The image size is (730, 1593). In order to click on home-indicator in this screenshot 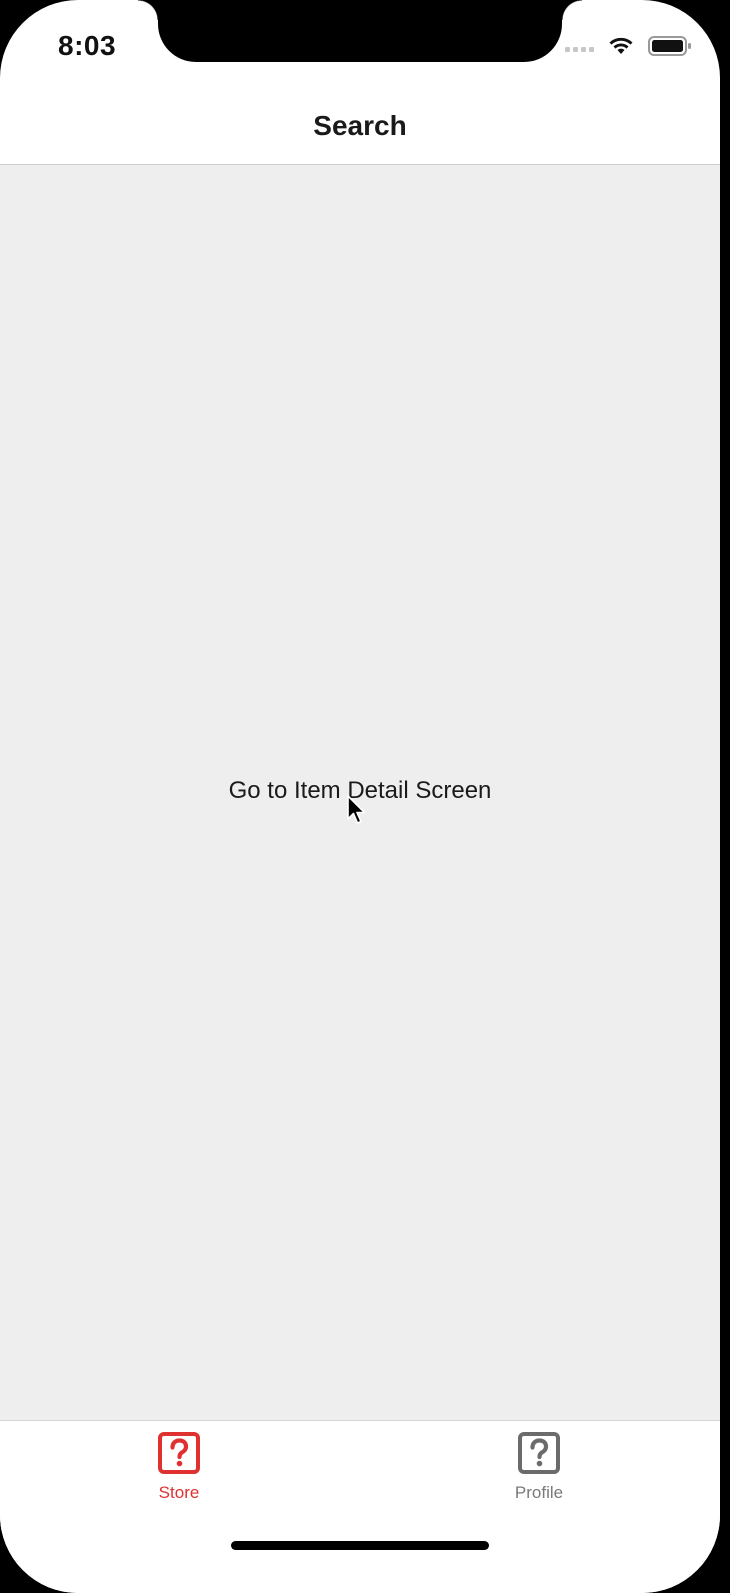, I will do `click(360, 1545)`.